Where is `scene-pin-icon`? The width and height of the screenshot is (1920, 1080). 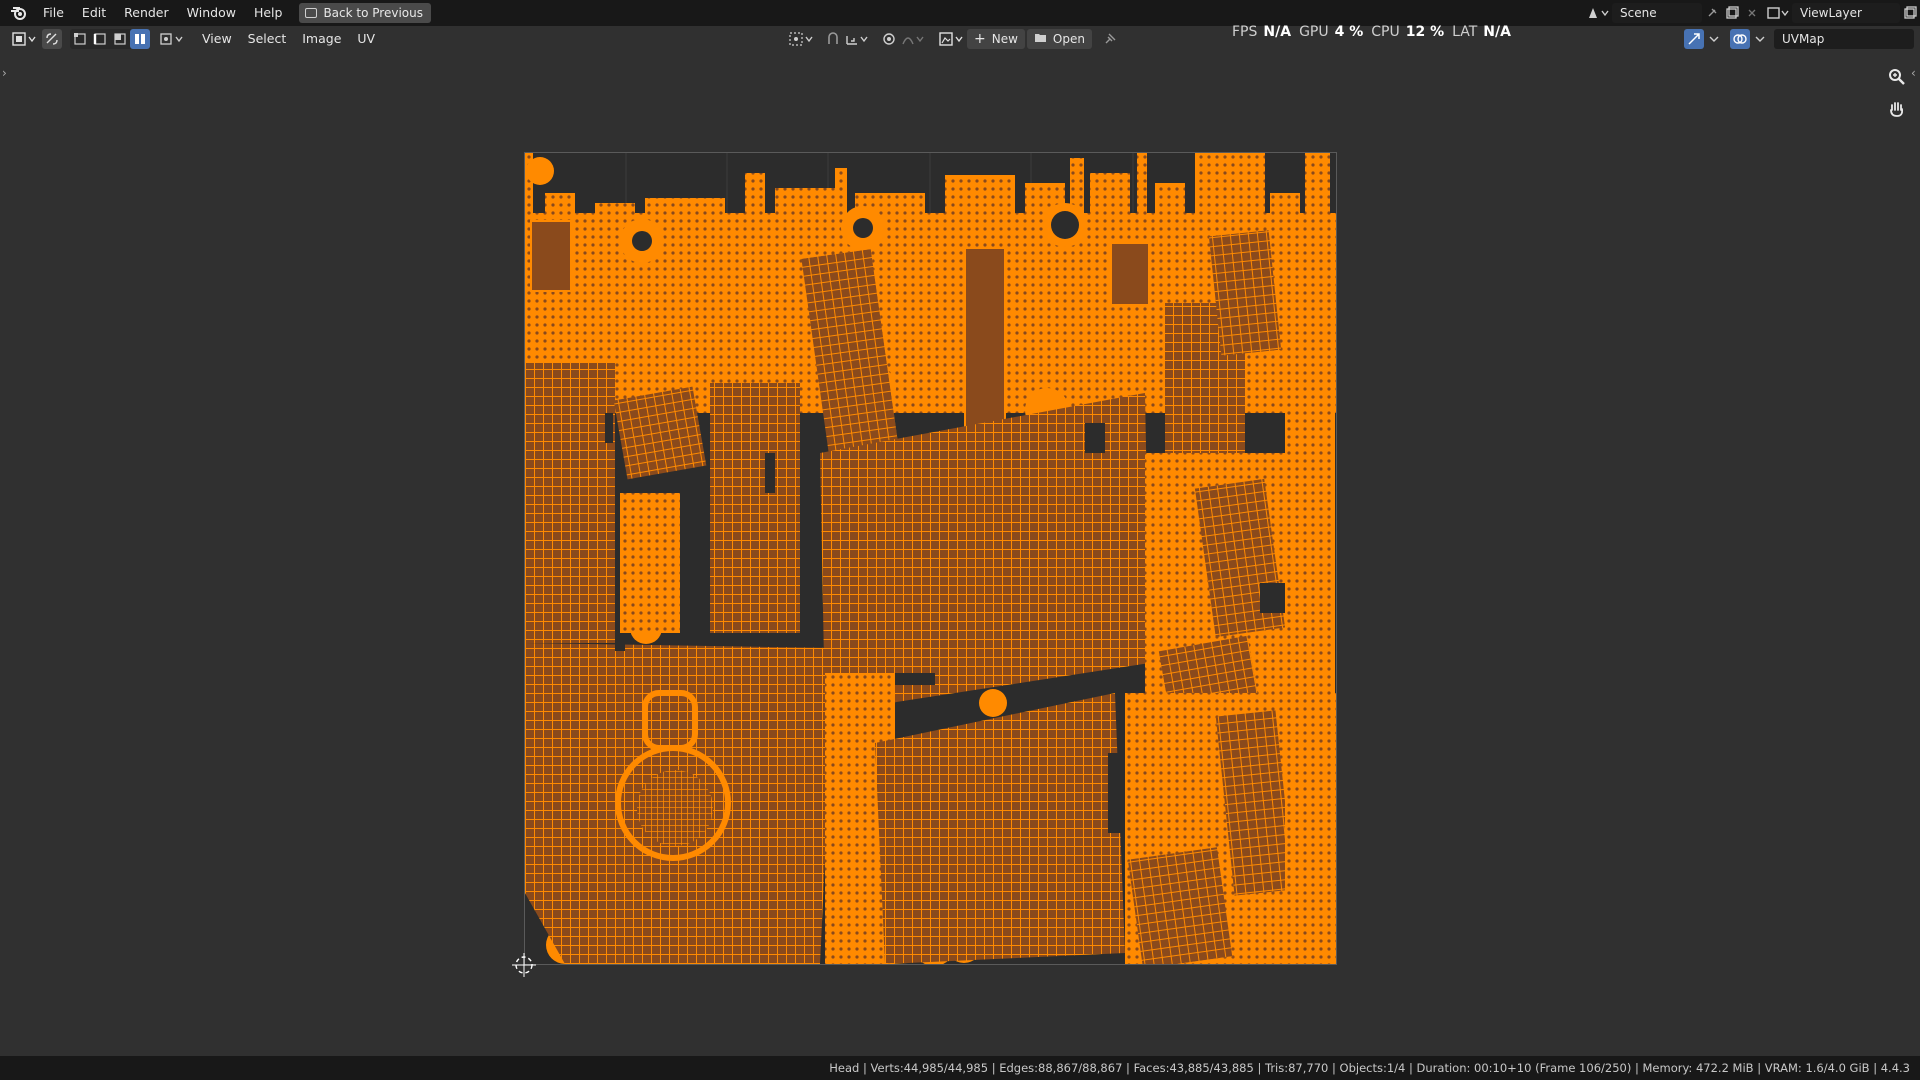 scene-pin-icon is located at coordinates (1712, 13).